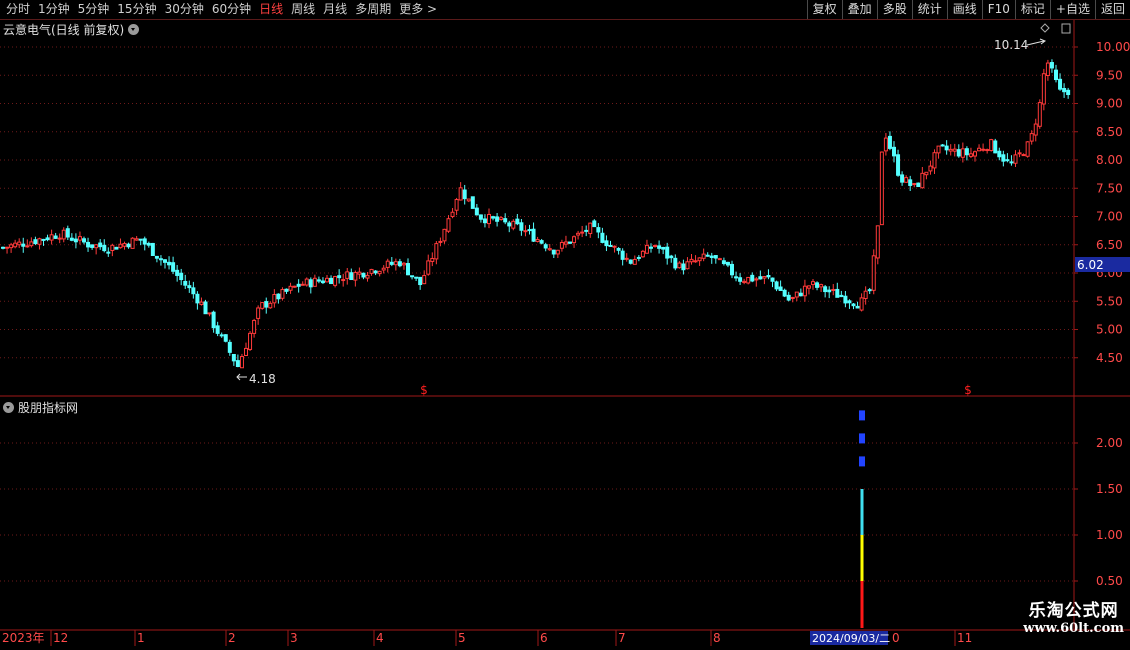 The height and width of the screenshot is (650, 1130). I want to click on watermark-url: www.60lt.com, so click(1073, 628).